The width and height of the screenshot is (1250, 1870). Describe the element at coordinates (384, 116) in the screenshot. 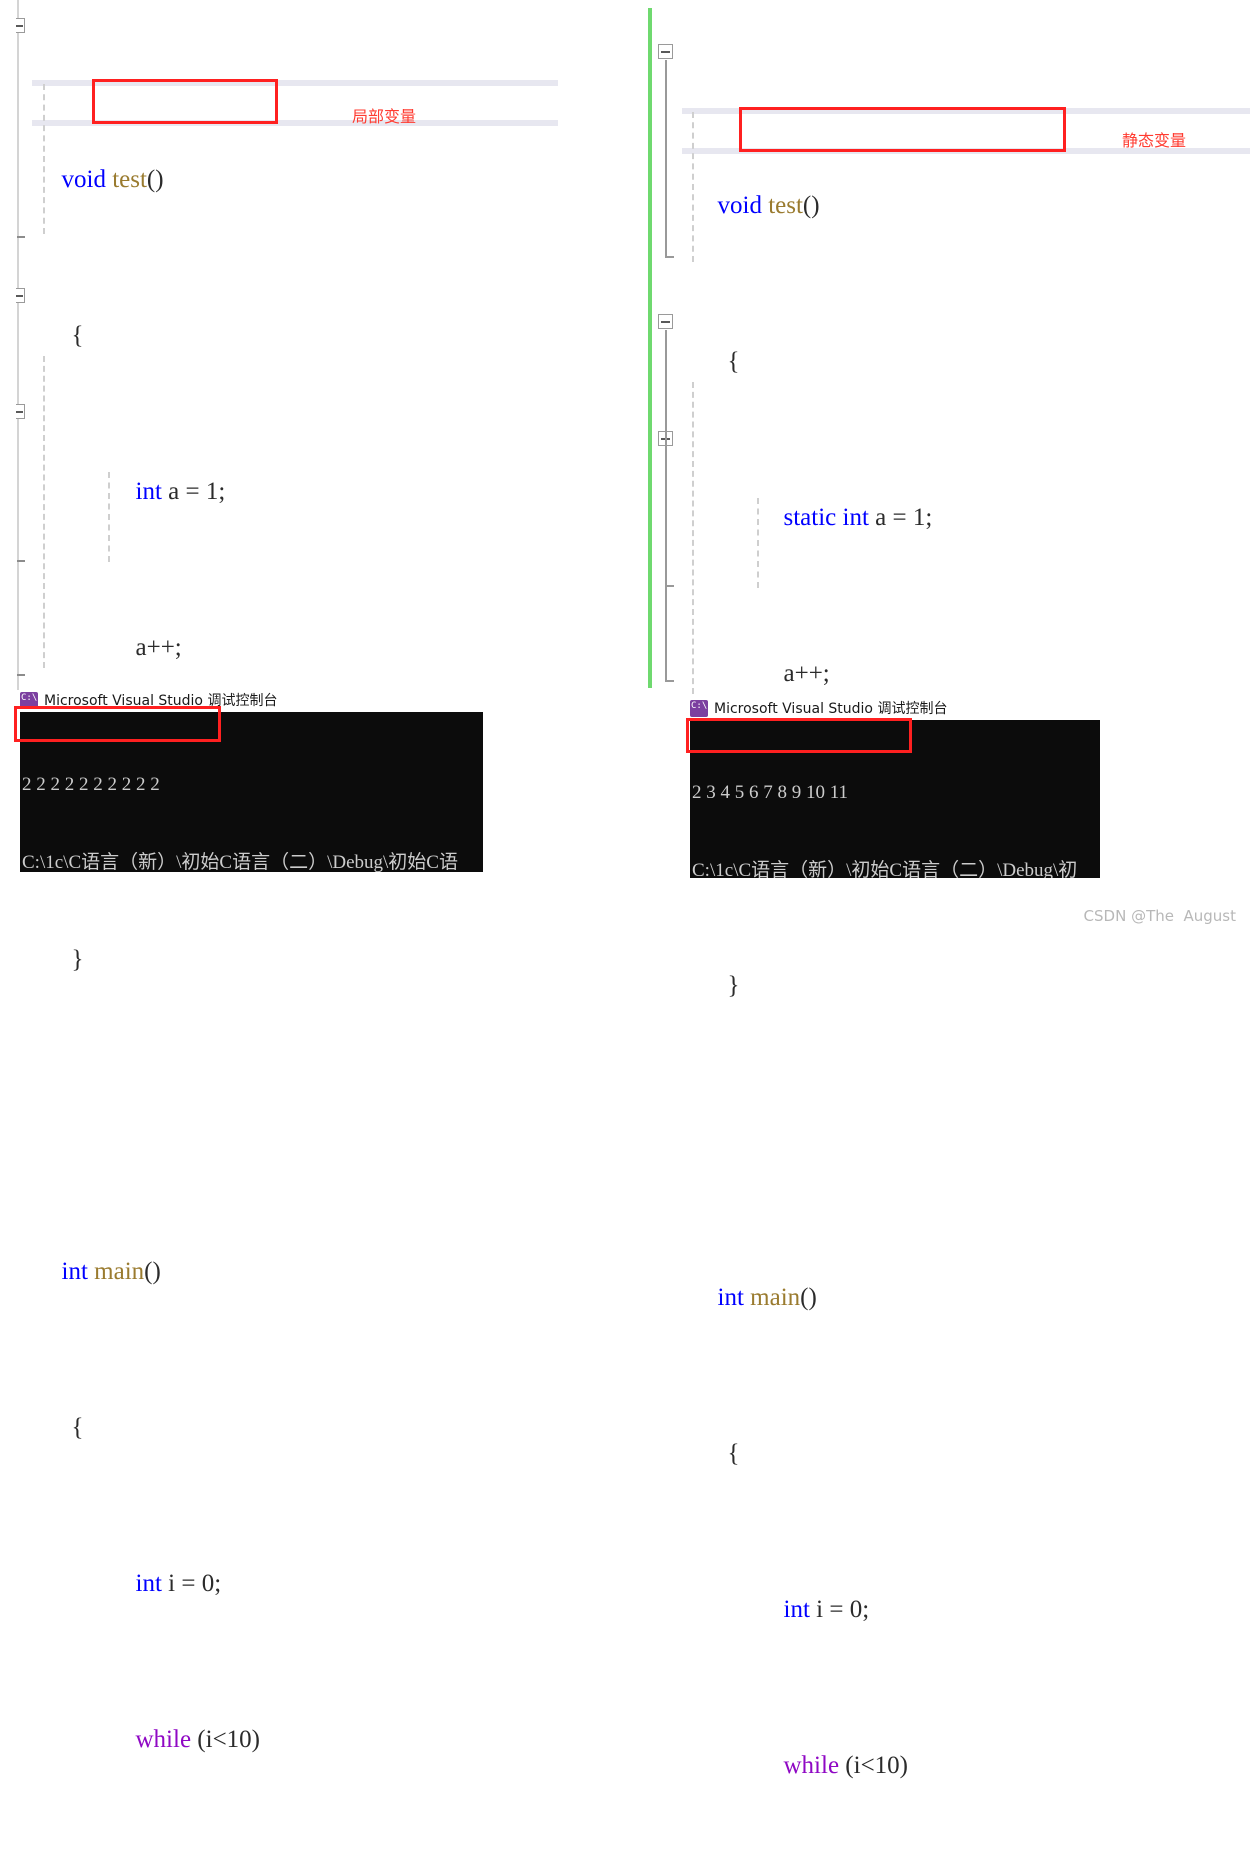

I see `annotation-local-variable: 局部变量` at that location.